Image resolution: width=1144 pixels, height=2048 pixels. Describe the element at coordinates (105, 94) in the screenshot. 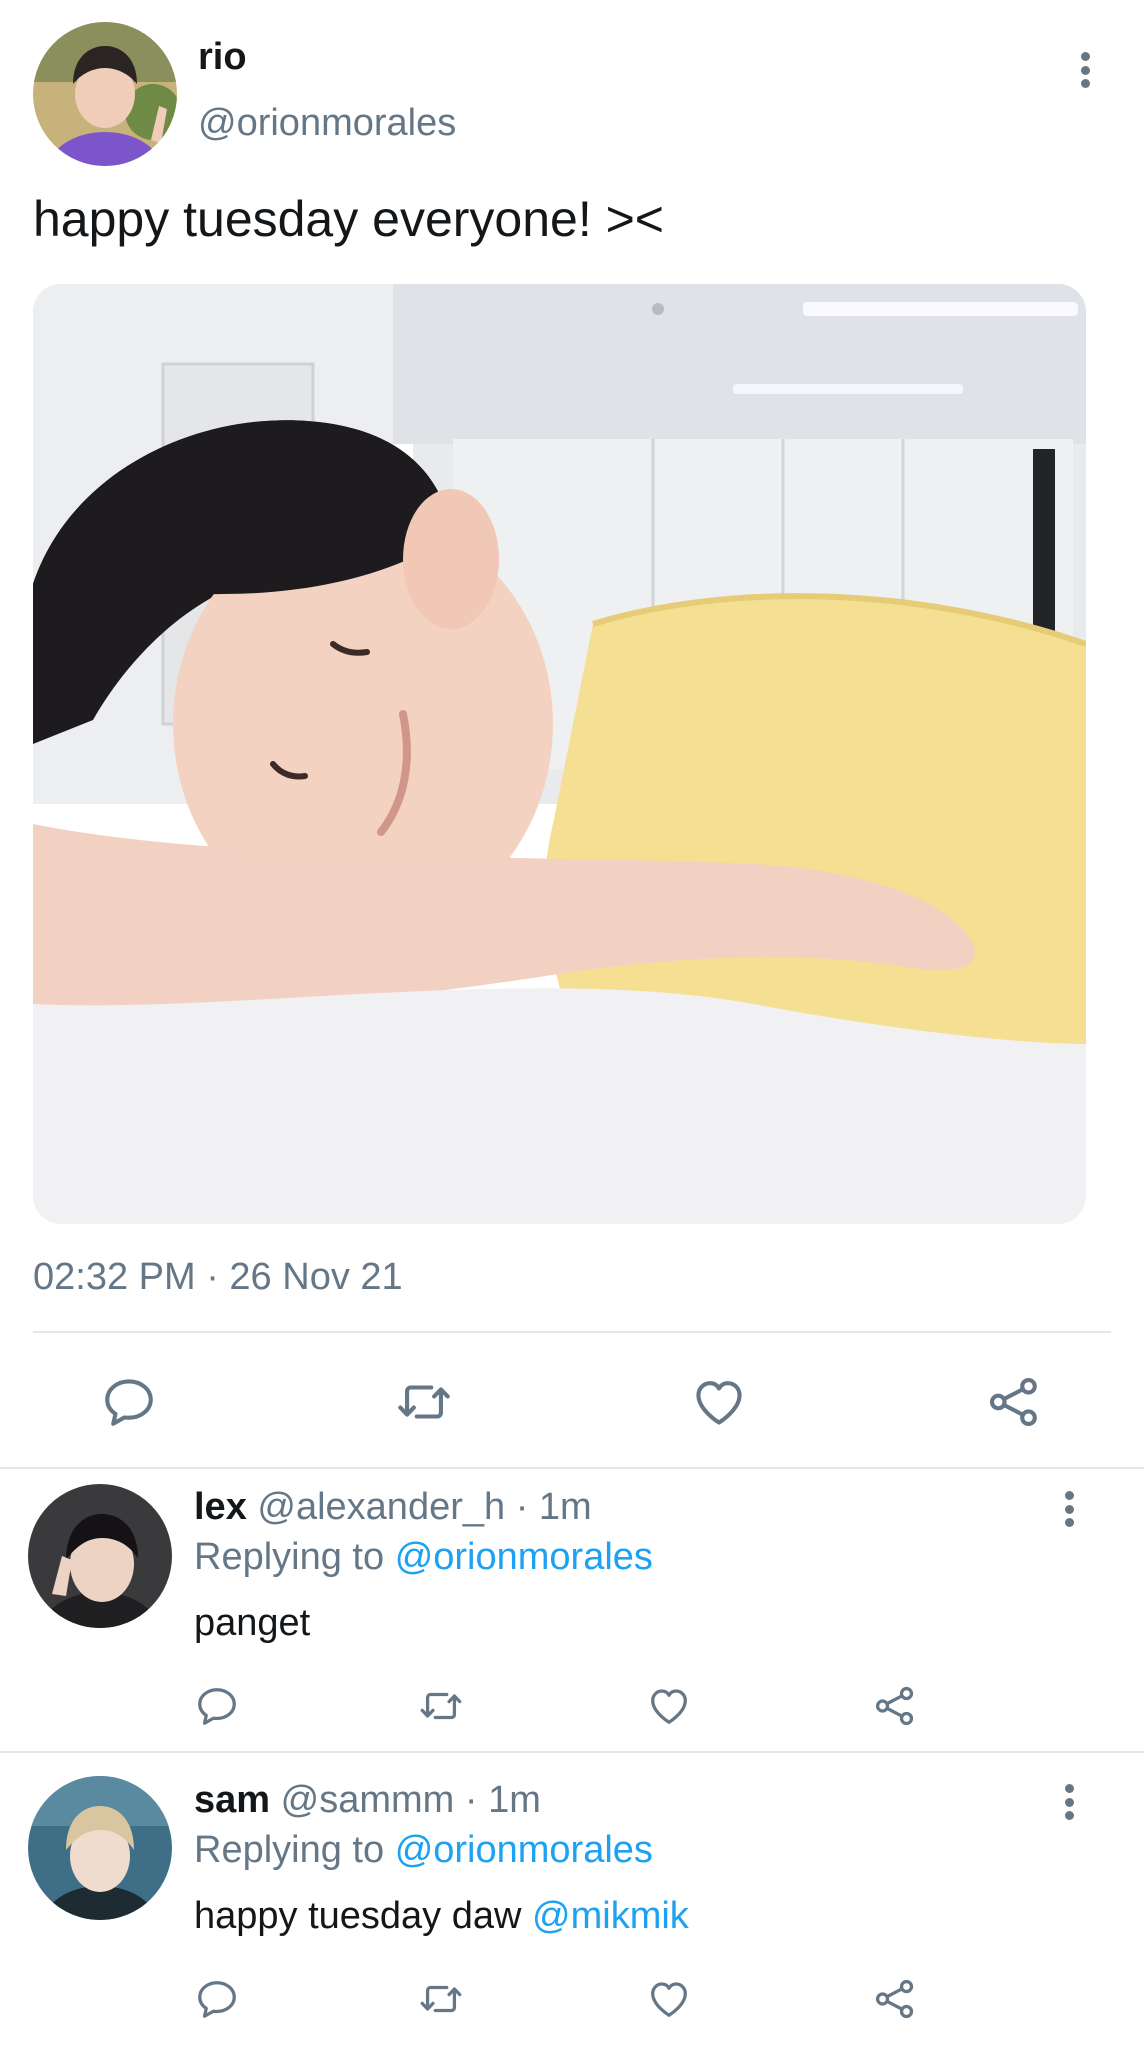

I see `author-avatar` at that location.